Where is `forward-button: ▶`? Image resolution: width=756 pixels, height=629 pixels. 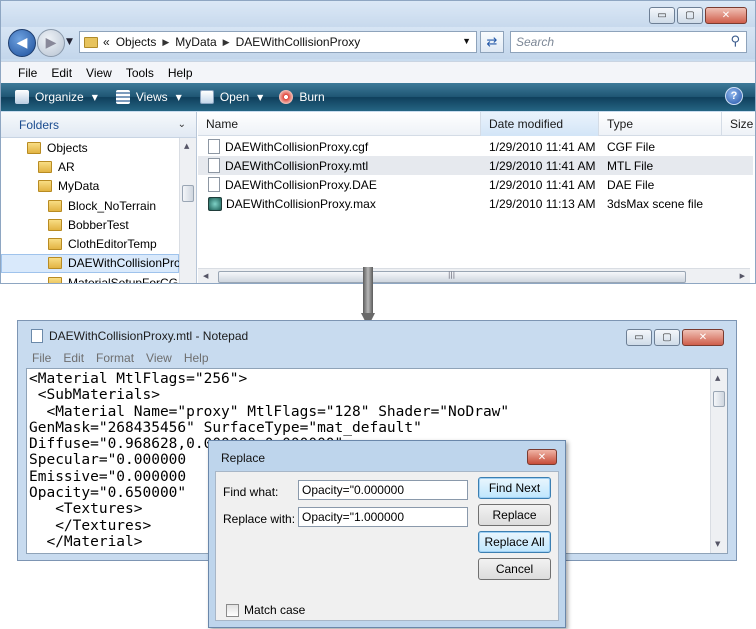
forward-button: ▶ is located at coordinates (51, 43).